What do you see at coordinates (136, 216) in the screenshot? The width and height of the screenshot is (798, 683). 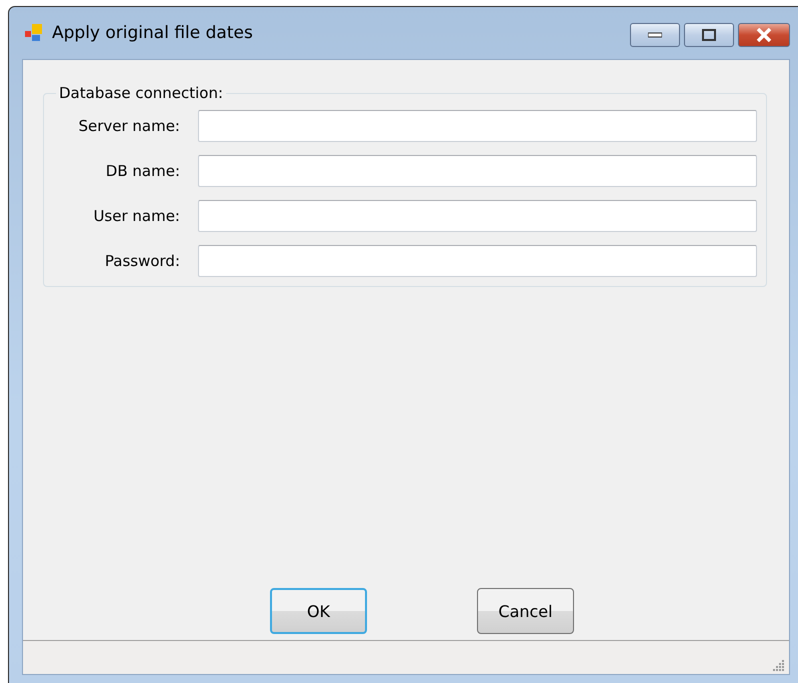 I see `field-label: User name:` at bounding box center [136, 216].